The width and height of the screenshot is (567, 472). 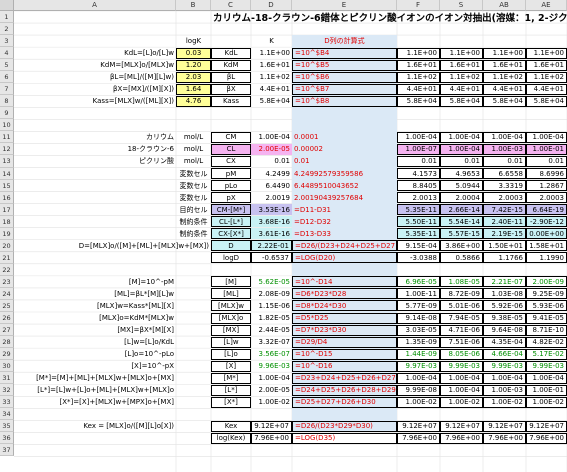 I want to click on result-cell: 8.72E-09, so click(x=461, y=294).